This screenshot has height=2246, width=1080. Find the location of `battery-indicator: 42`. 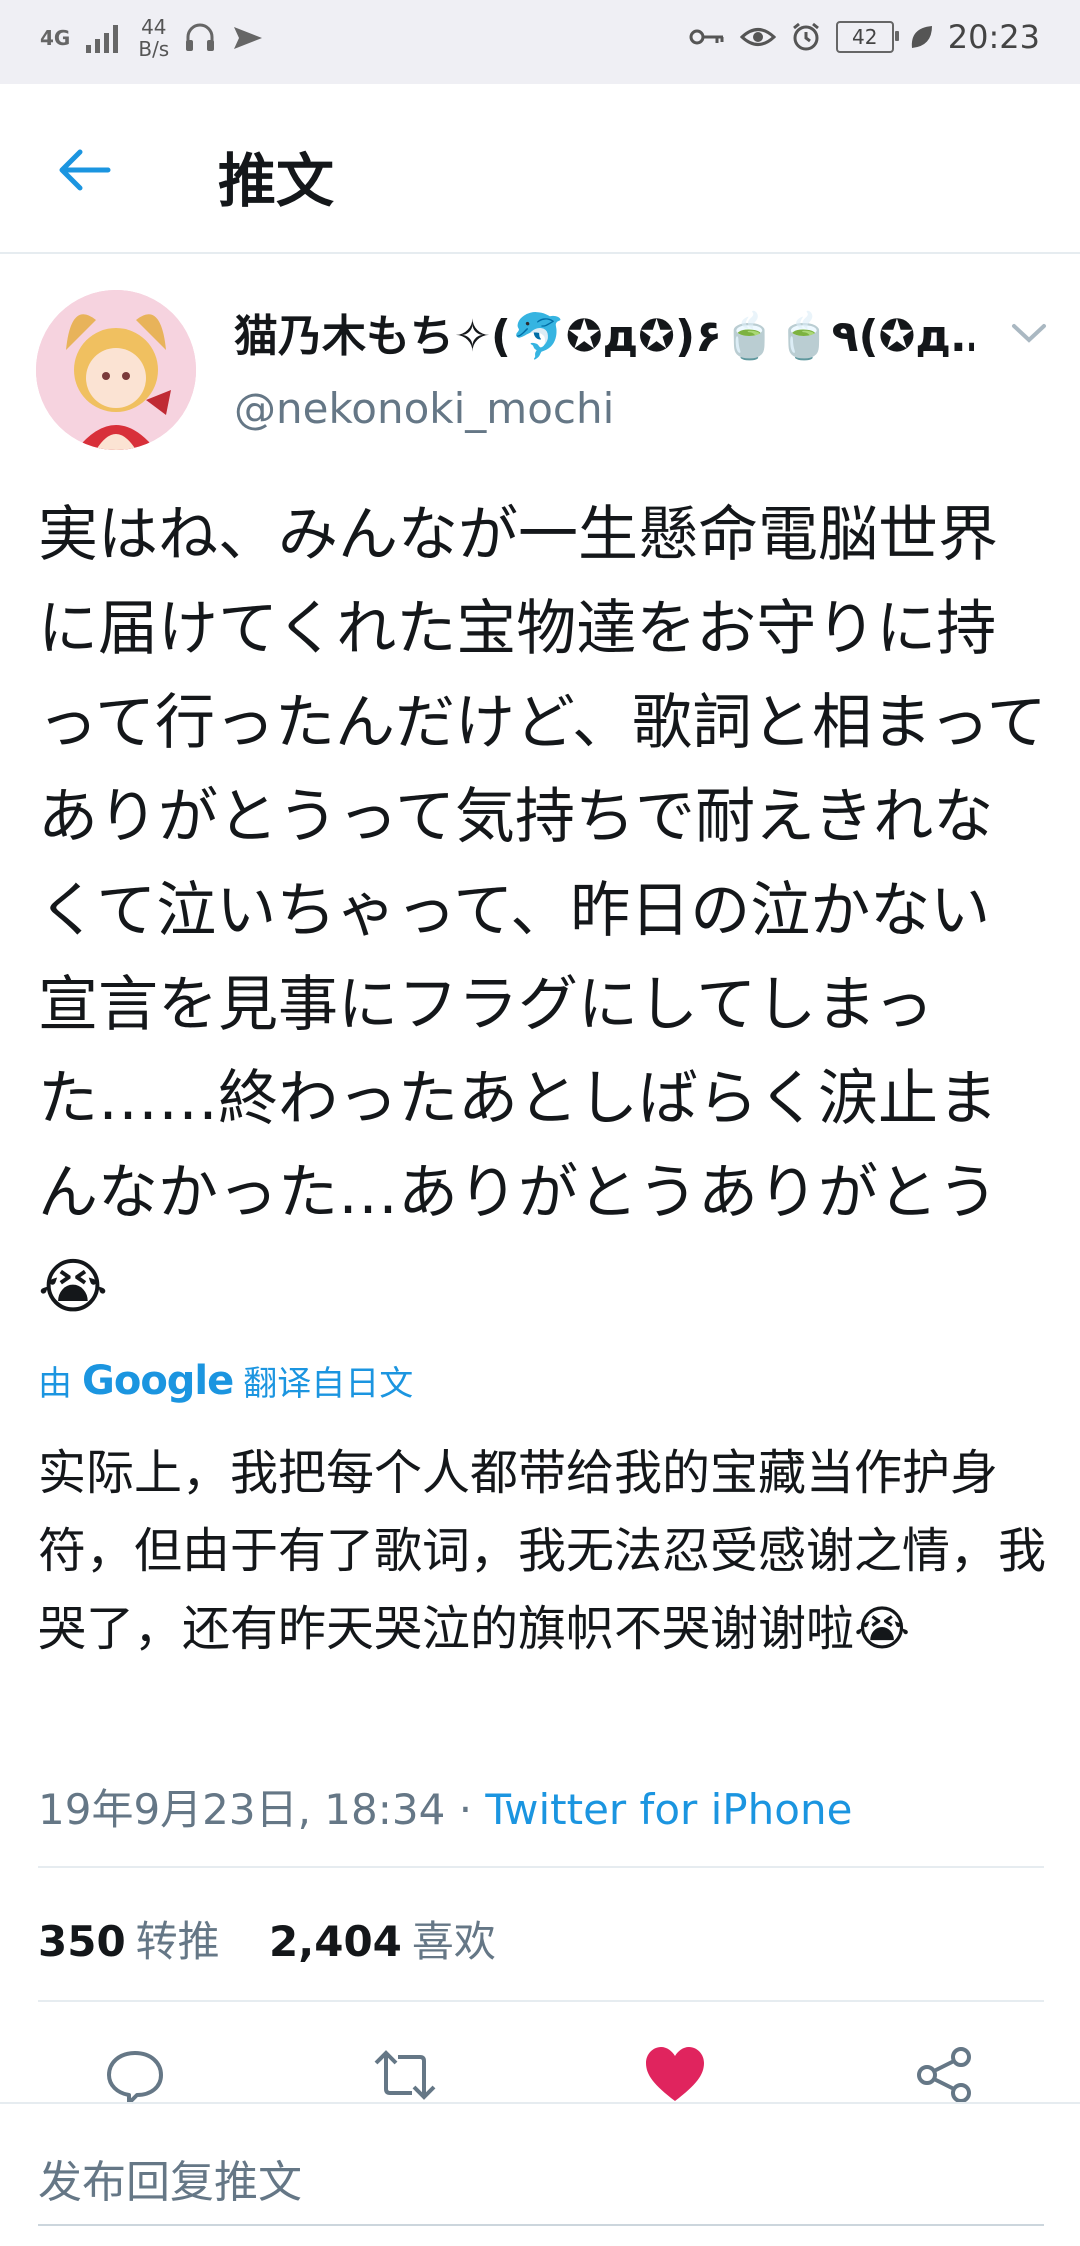

battery-indicator: 42 is located at coordinates (867, 37).